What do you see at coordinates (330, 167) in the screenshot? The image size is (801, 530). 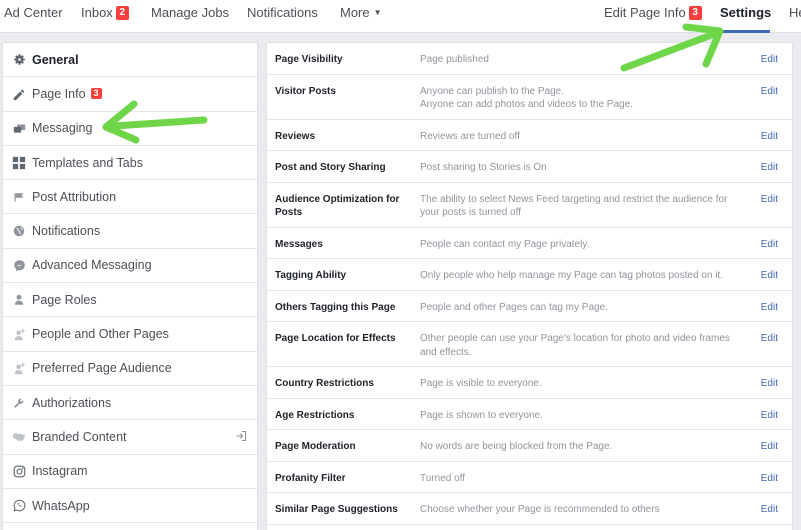 I see `row-label: Post and Story Sharing` at bounding box center [330, 167].